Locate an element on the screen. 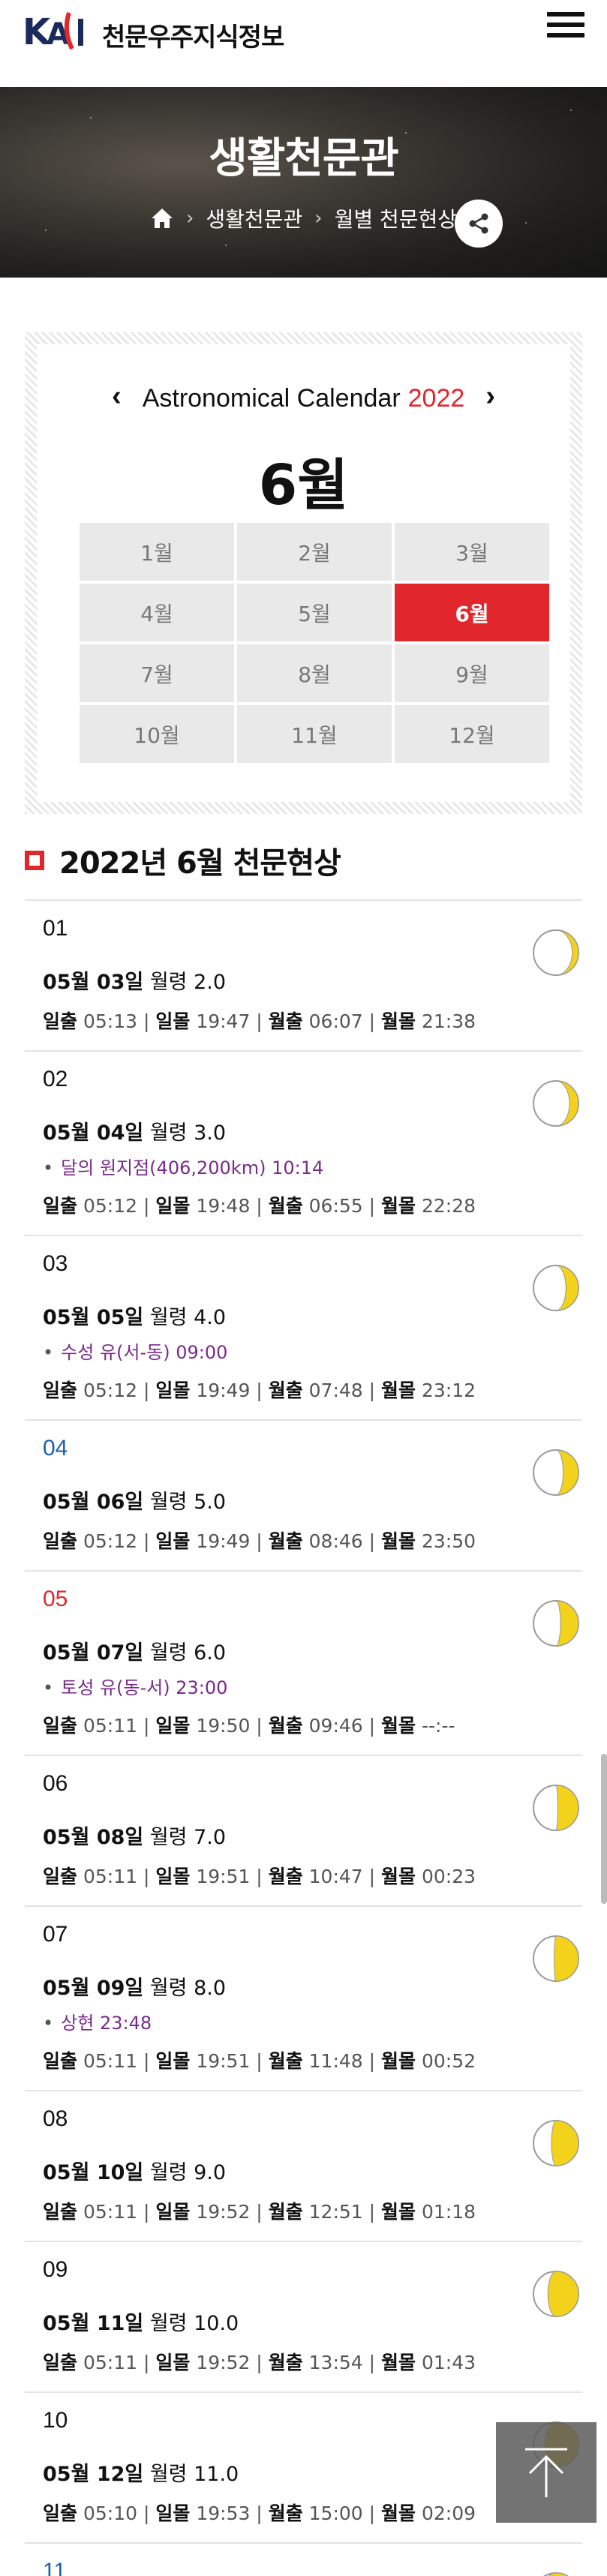 The width and height of the screenshot is (607, 2576). lunar-date: 05월 07일 is located at coordinates (93, 1653).